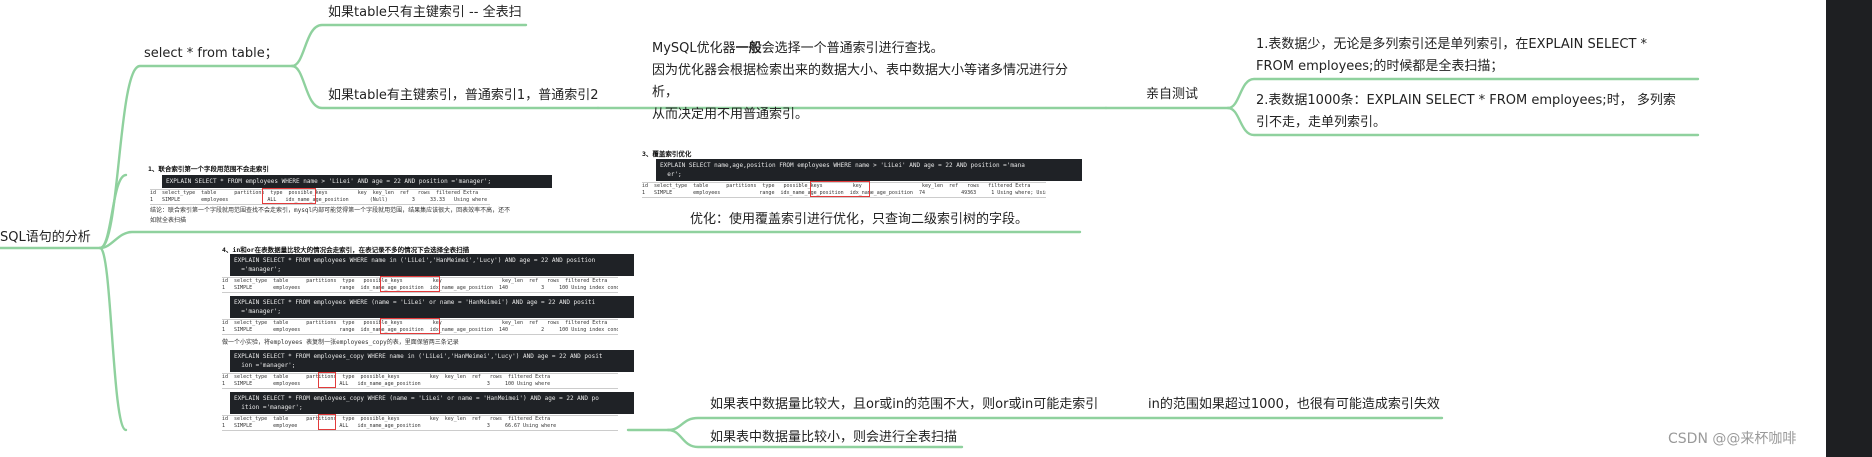  I want to click on csdn-watermark: CSDN @@来杯咖啡, so click(1732, 439).